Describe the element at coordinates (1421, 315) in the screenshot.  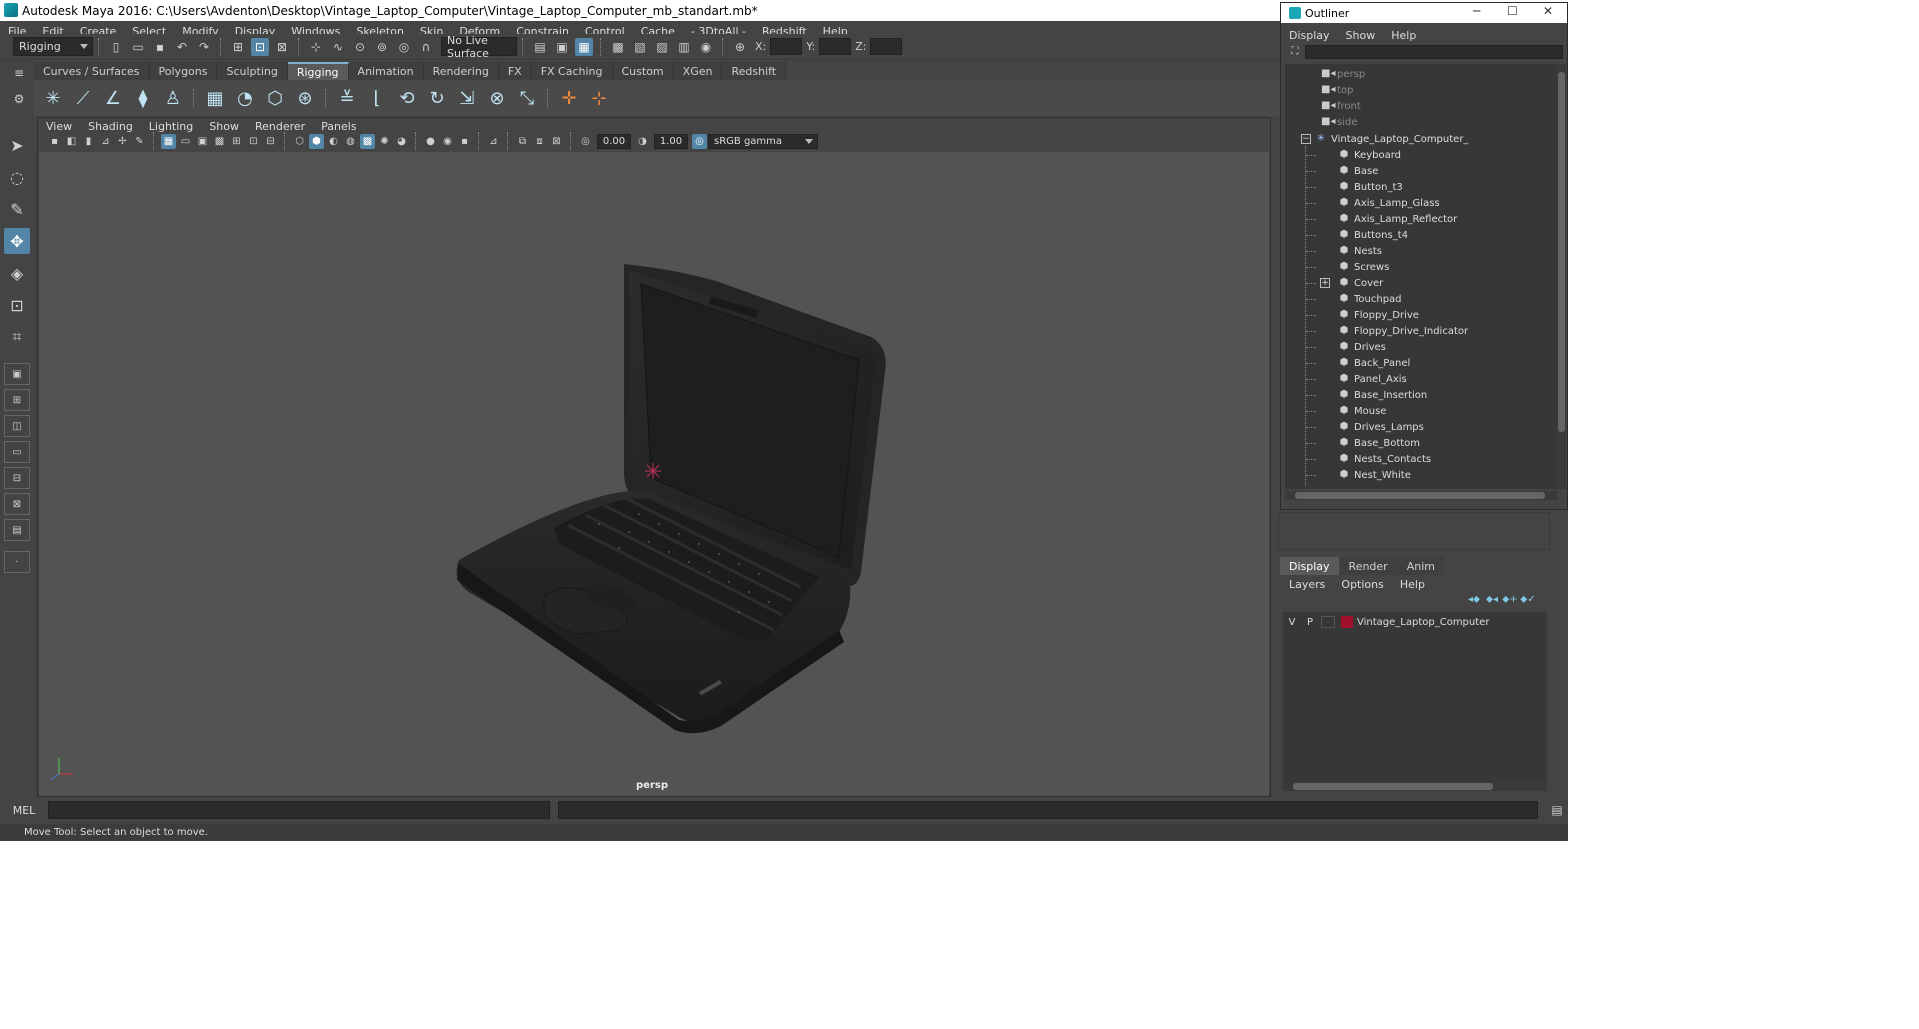
I see `outliner-item-floppy-drive: ⬢ Floppy_Drive` at that location.